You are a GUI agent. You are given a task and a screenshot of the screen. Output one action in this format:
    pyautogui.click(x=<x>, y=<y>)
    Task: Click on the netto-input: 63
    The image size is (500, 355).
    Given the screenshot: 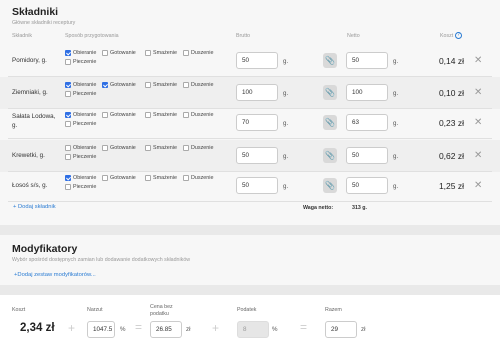 What is the action you would take?
    pyautogui.click(x=367, y=122)
    